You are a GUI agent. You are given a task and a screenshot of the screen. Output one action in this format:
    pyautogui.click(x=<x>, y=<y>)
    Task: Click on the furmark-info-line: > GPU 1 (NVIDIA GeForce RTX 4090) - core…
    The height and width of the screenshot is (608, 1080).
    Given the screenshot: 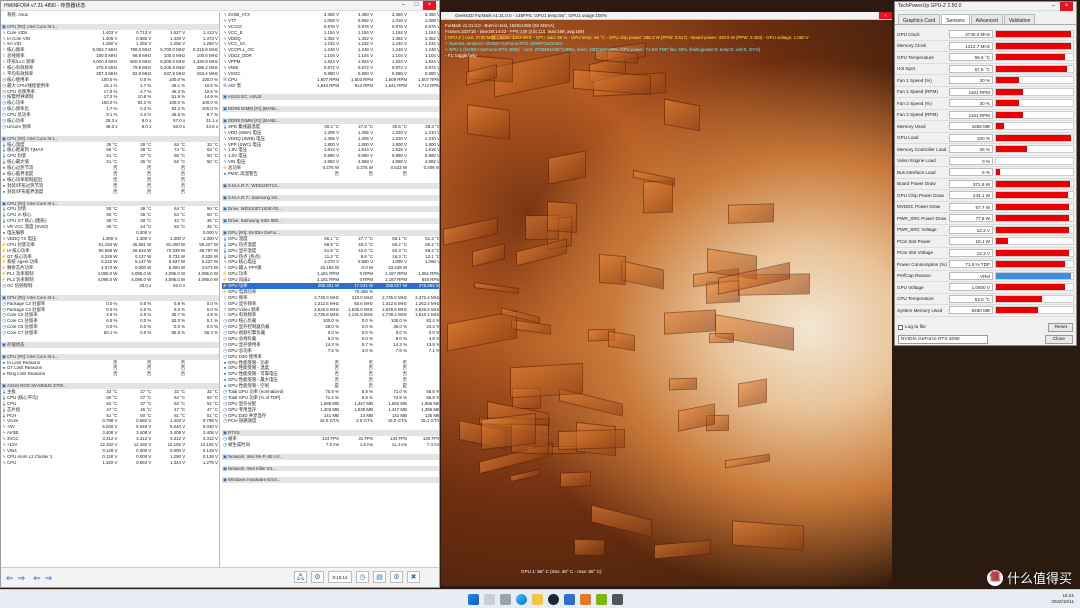 What is the action you would take?
    pyautogui.click(x=602, y=49)
    